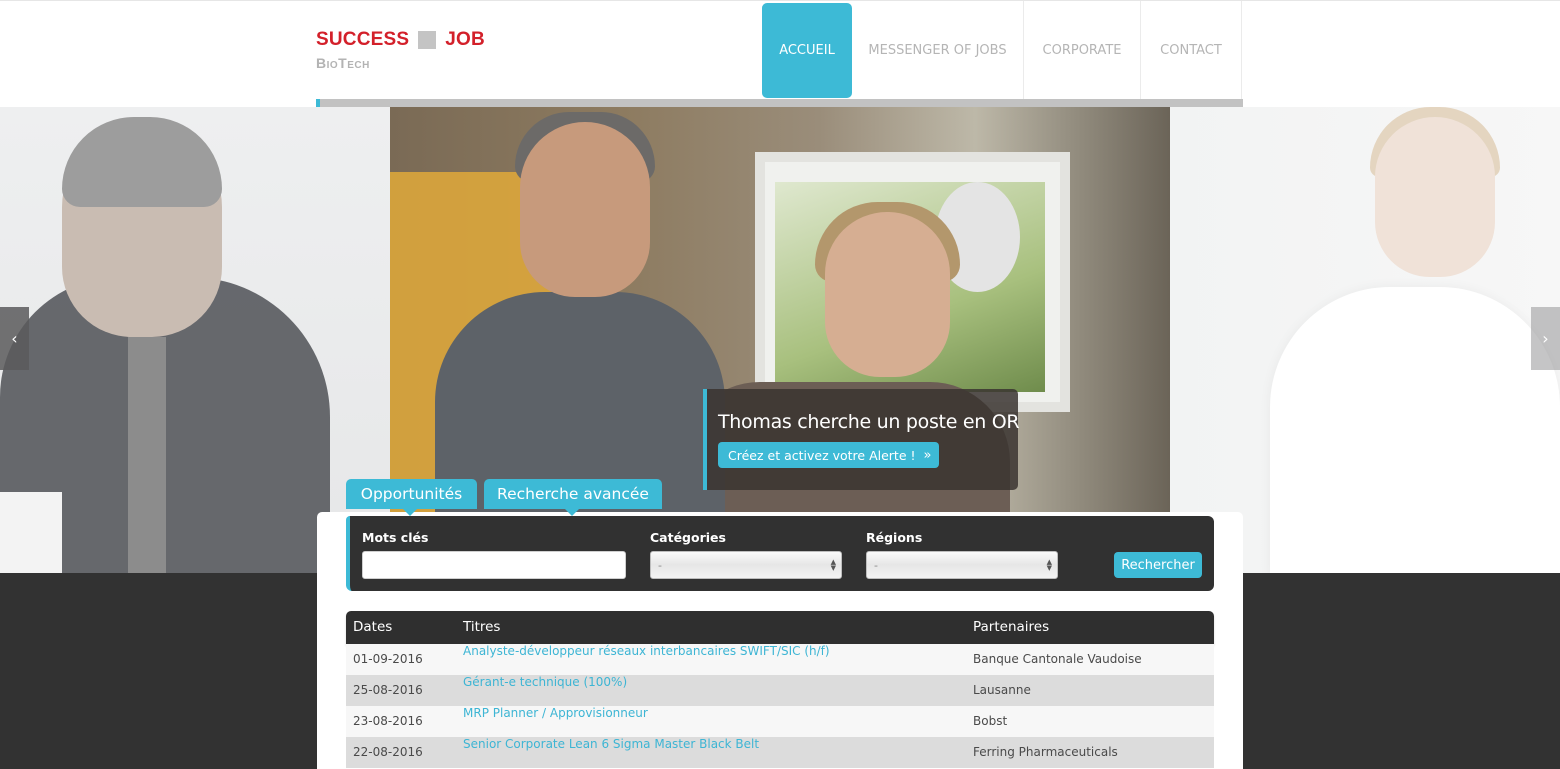 The height and width of the screenshot is (769, 1560). What do you see at coordinates (779, 103) in the screenshot?
I see `header-divider-bar` at bounding box center [779, 103].